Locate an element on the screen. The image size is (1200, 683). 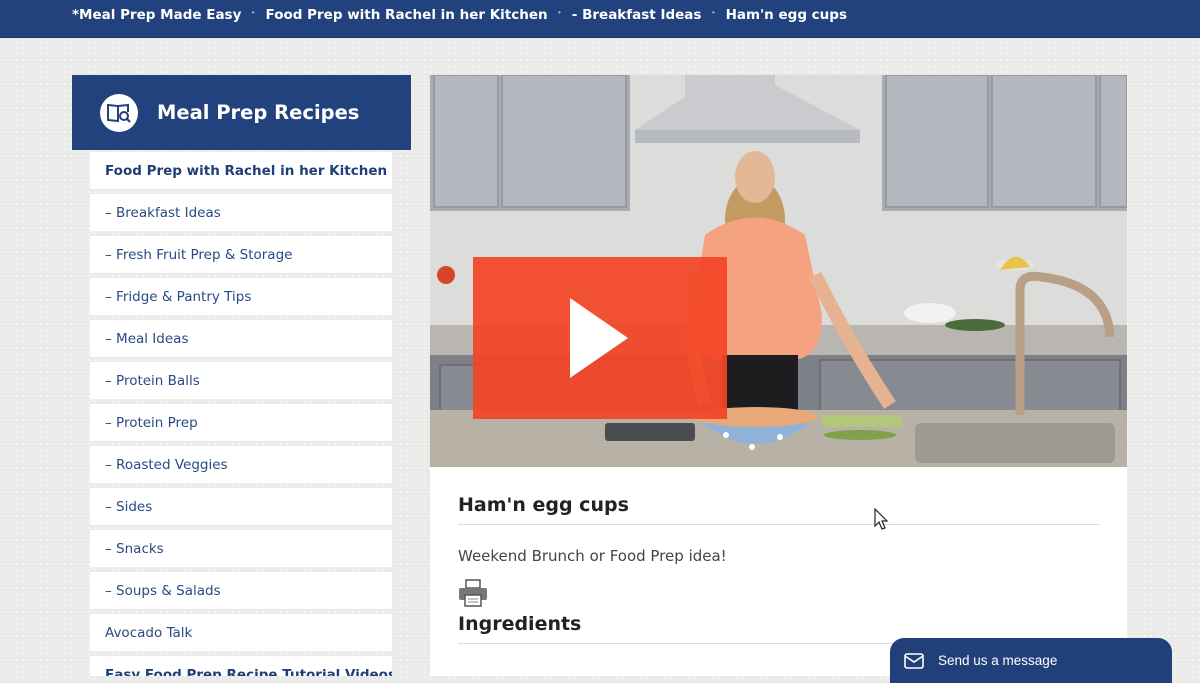
post-title: Ham'n egg cups is located at coordinates (778, 509).